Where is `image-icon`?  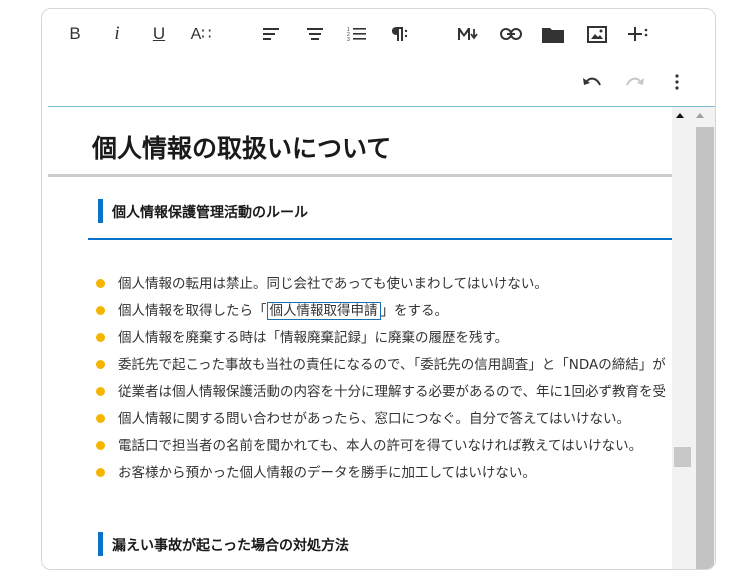
image-icon is located at coordinates (597, 34).